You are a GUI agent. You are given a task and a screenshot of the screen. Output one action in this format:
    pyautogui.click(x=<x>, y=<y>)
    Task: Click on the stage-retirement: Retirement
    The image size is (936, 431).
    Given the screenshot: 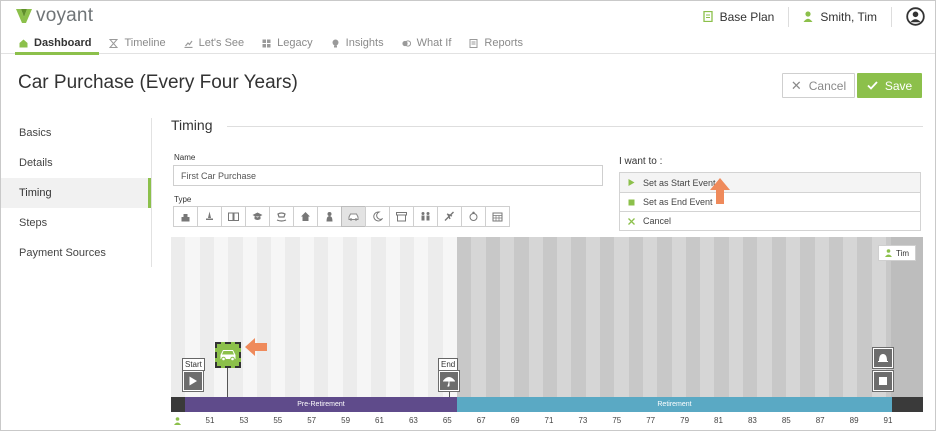 What is the action you would take?
    pyautogui.click(x=674, y=404)
    